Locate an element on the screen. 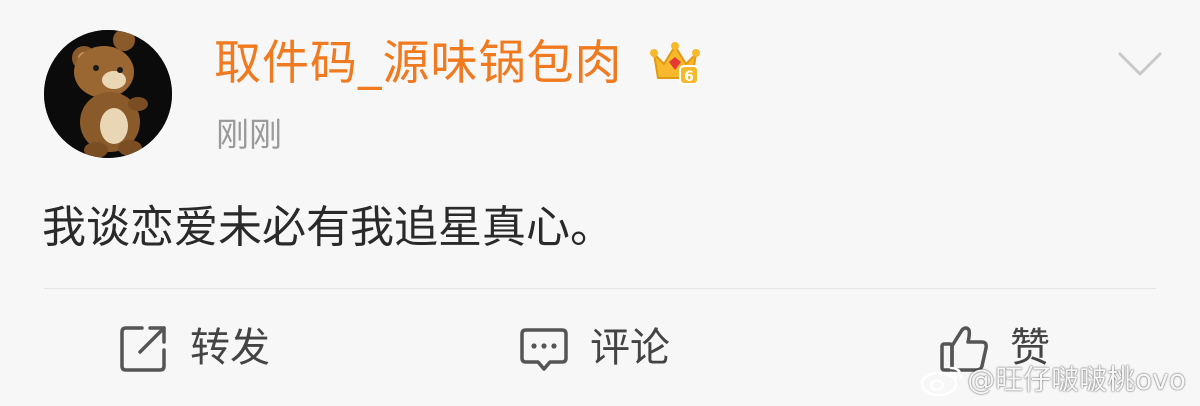  divider is located at coordinates (600, 288).